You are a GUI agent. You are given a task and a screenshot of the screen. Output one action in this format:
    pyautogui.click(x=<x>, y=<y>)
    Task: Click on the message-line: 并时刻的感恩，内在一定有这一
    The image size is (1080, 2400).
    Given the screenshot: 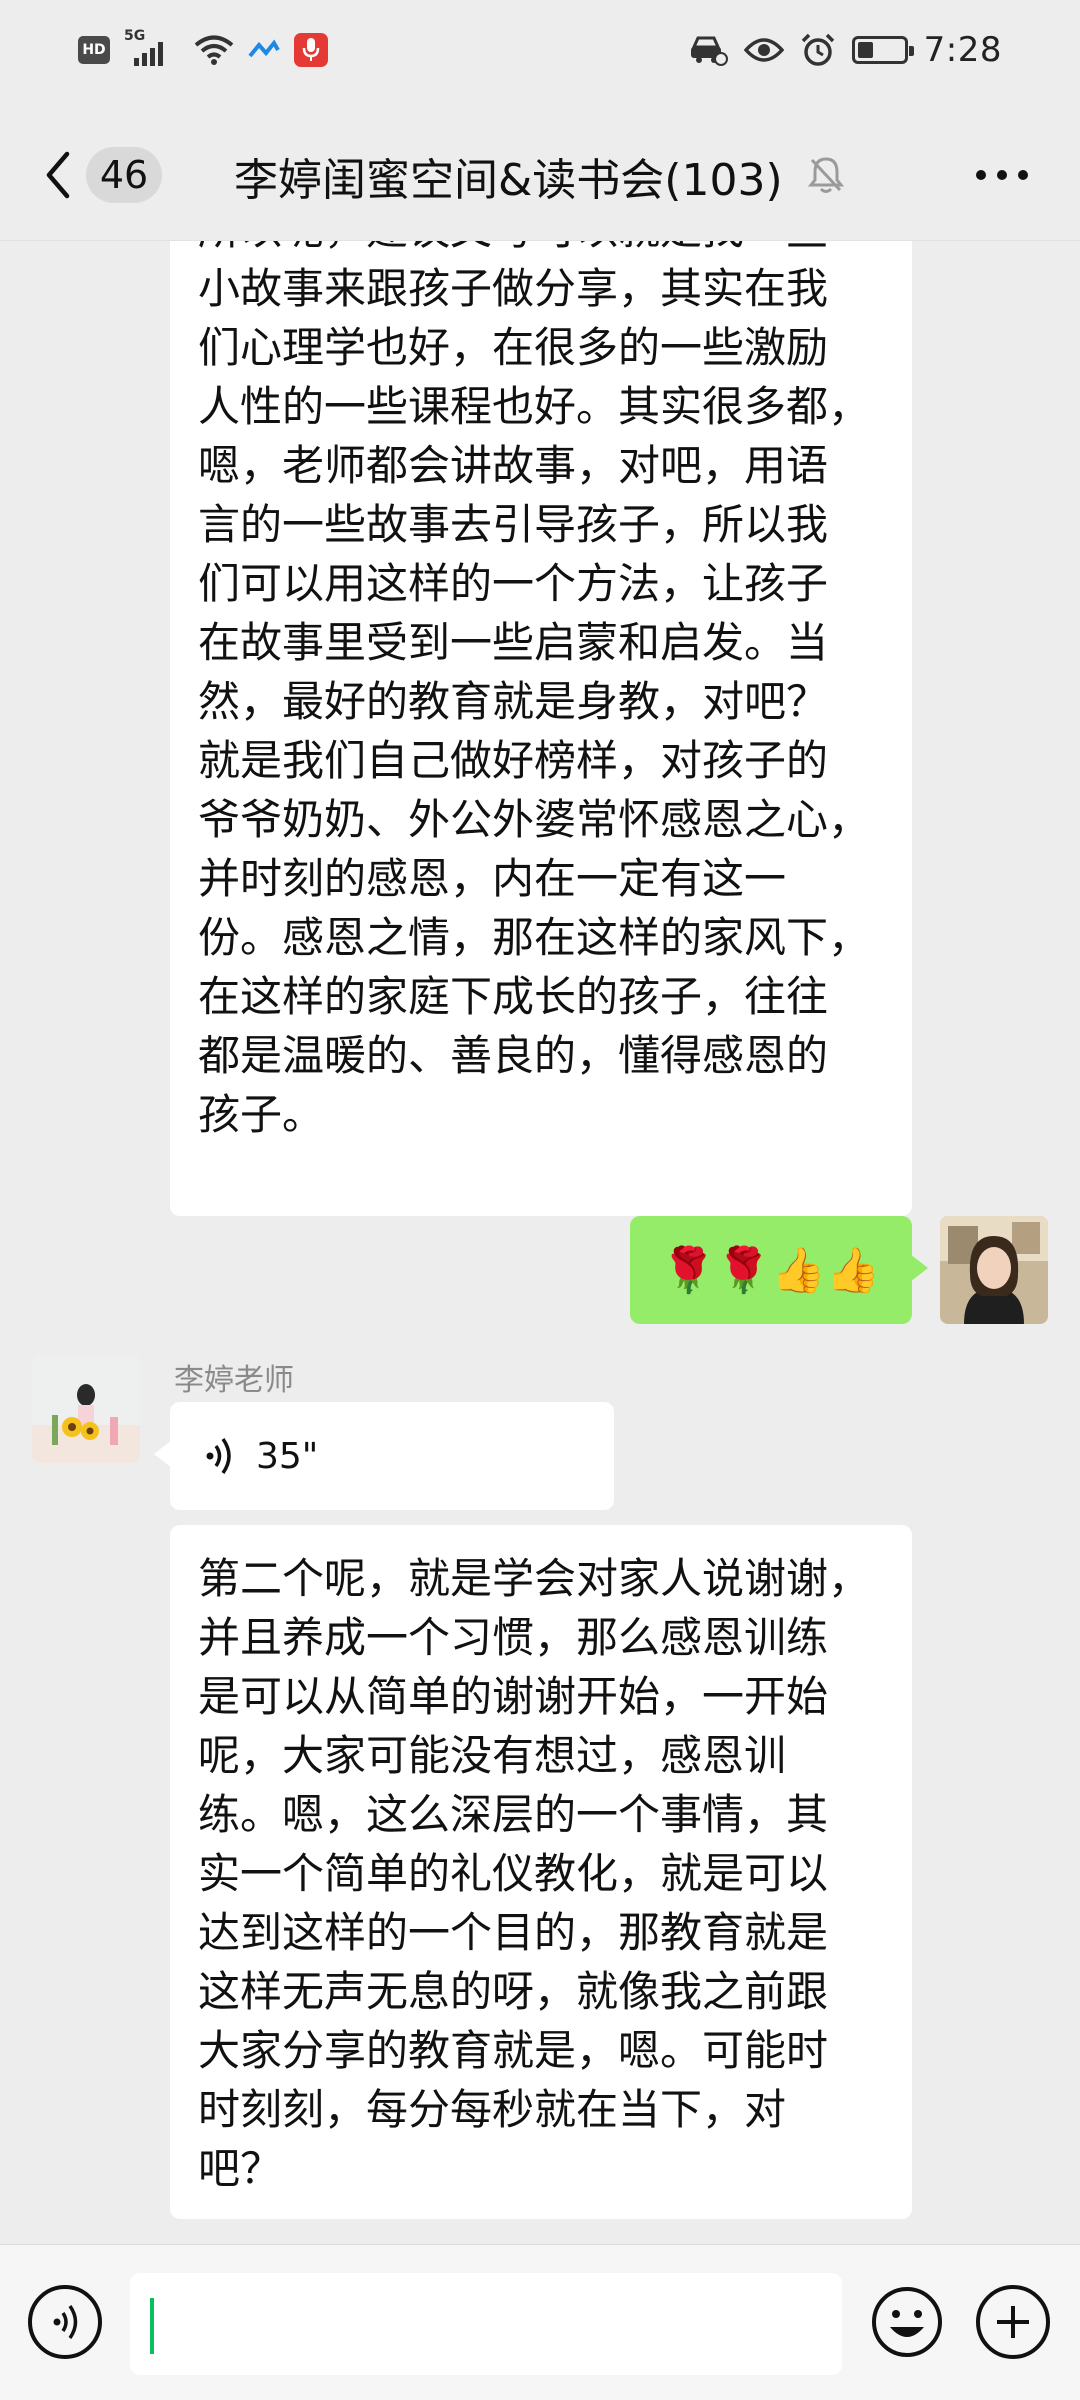 What is the action you would take?
    pyautogui.click(x=492, y=878)
    